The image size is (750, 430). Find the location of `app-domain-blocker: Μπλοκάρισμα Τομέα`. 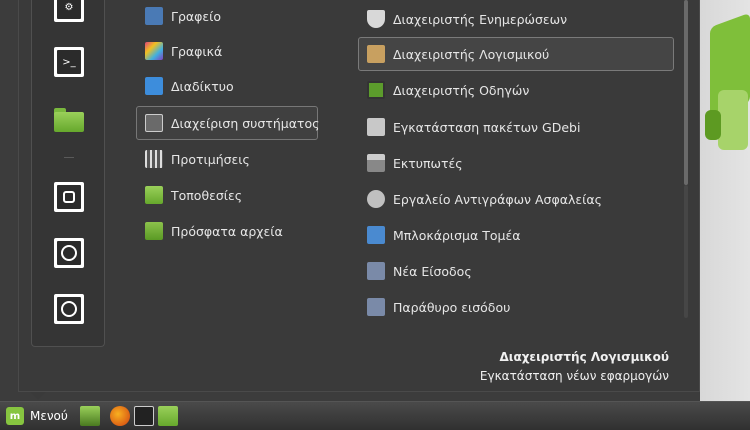

app-domain-blocker: Μπλοκάρισμα Τομέα is located at coordinates (516, 235).